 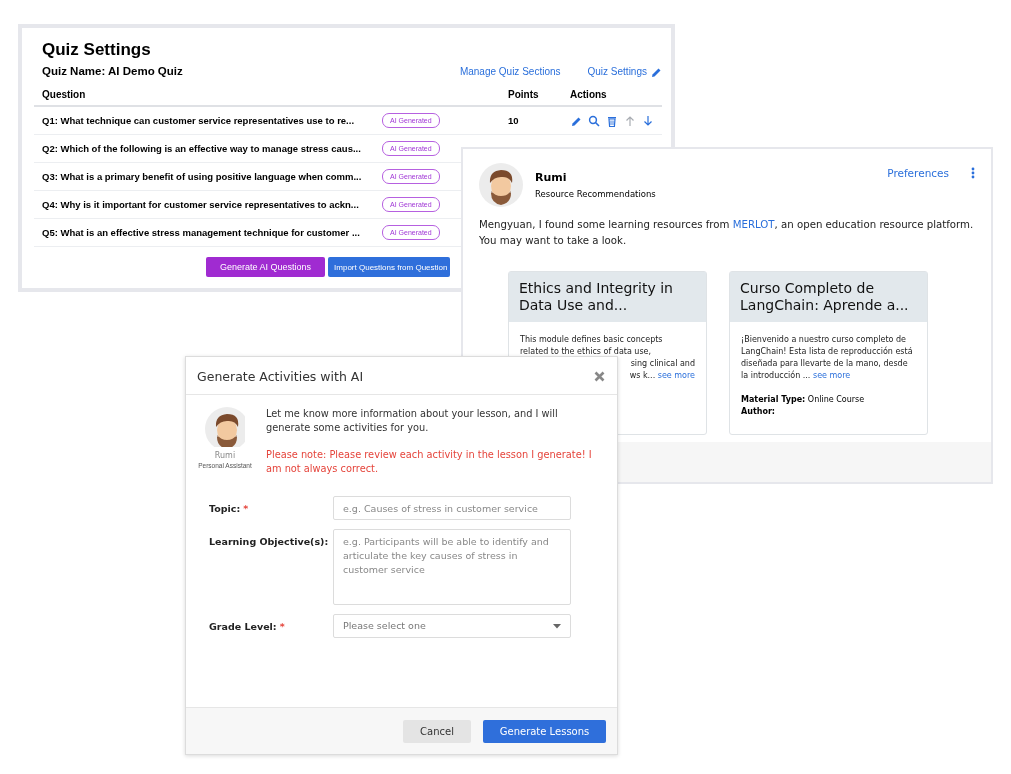 I want to click on card-description: ¡Bienvenido a nuestro curso completo de LangChain! Esta lista de reproducción está diseñada para llevarte de la mano, desde la introducción ... see more, so click(x=827, y=358).